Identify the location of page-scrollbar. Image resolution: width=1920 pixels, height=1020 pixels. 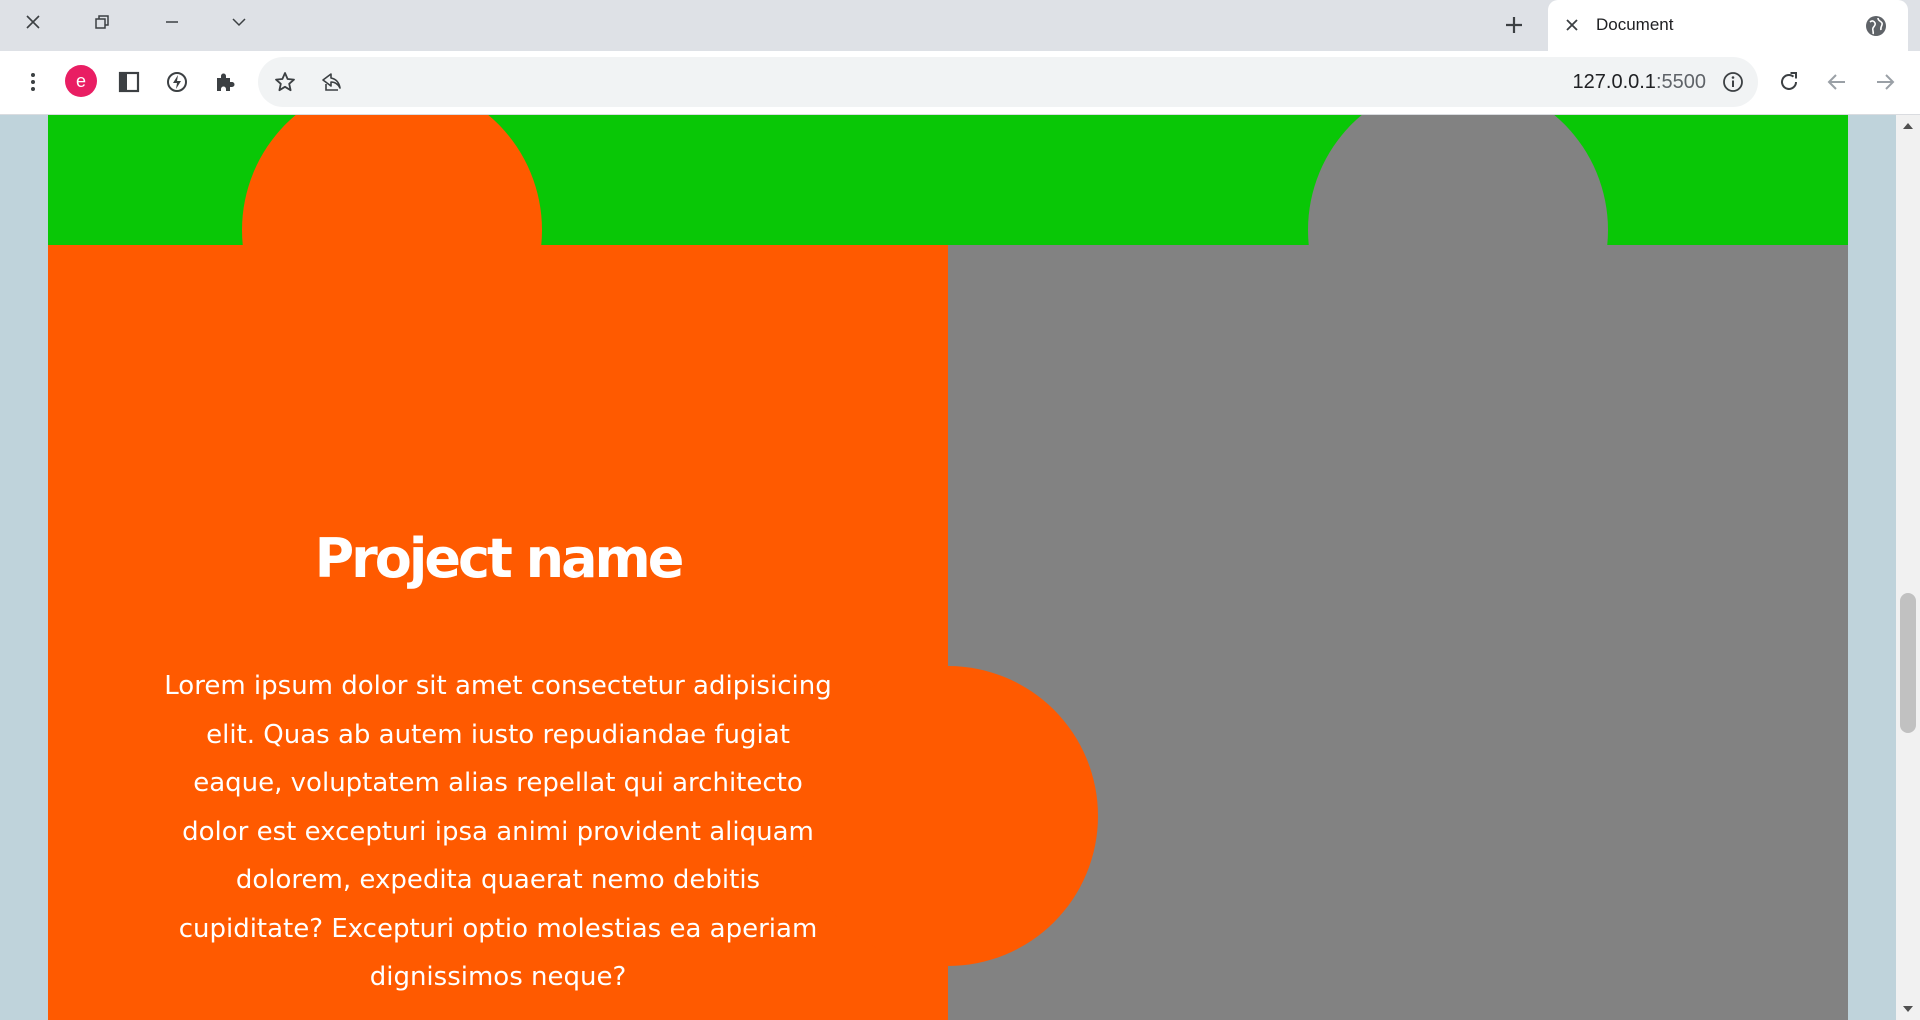
(1908, 567).